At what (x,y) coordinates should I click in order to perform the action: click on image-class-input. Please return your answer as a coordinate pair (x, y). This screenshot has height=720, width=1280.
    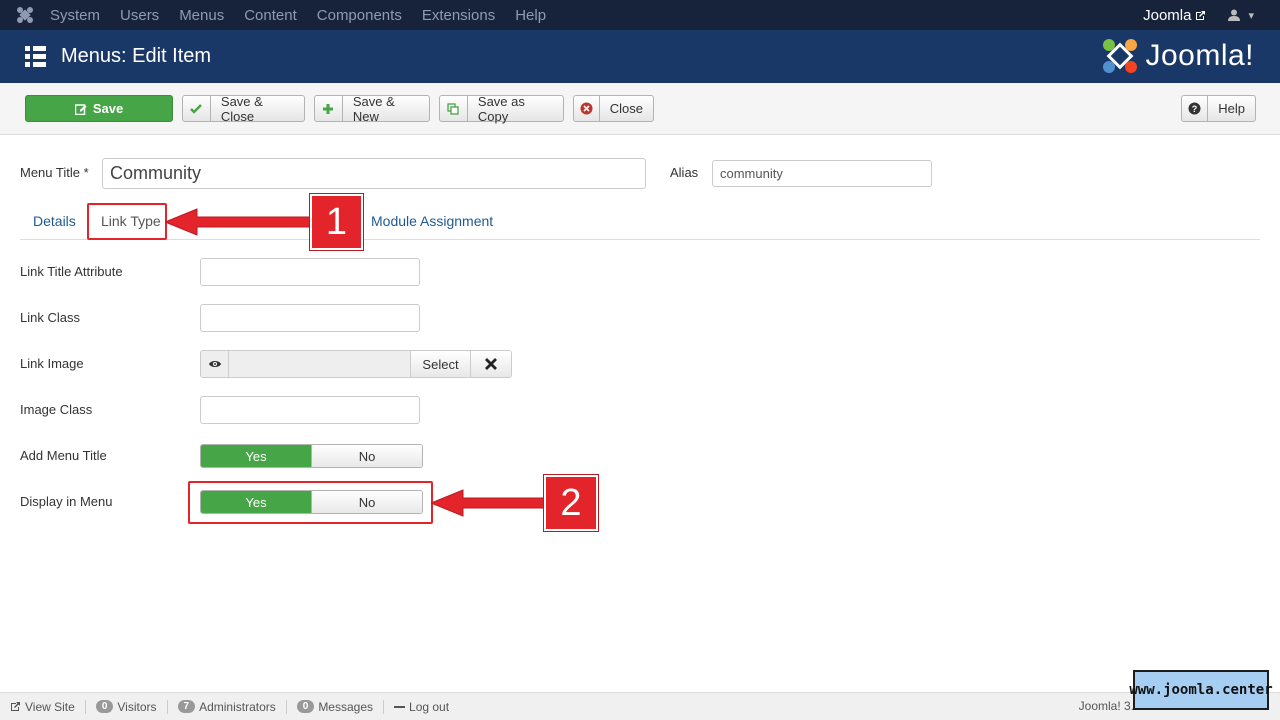
    Looking at the image, I should click on (310, 410).